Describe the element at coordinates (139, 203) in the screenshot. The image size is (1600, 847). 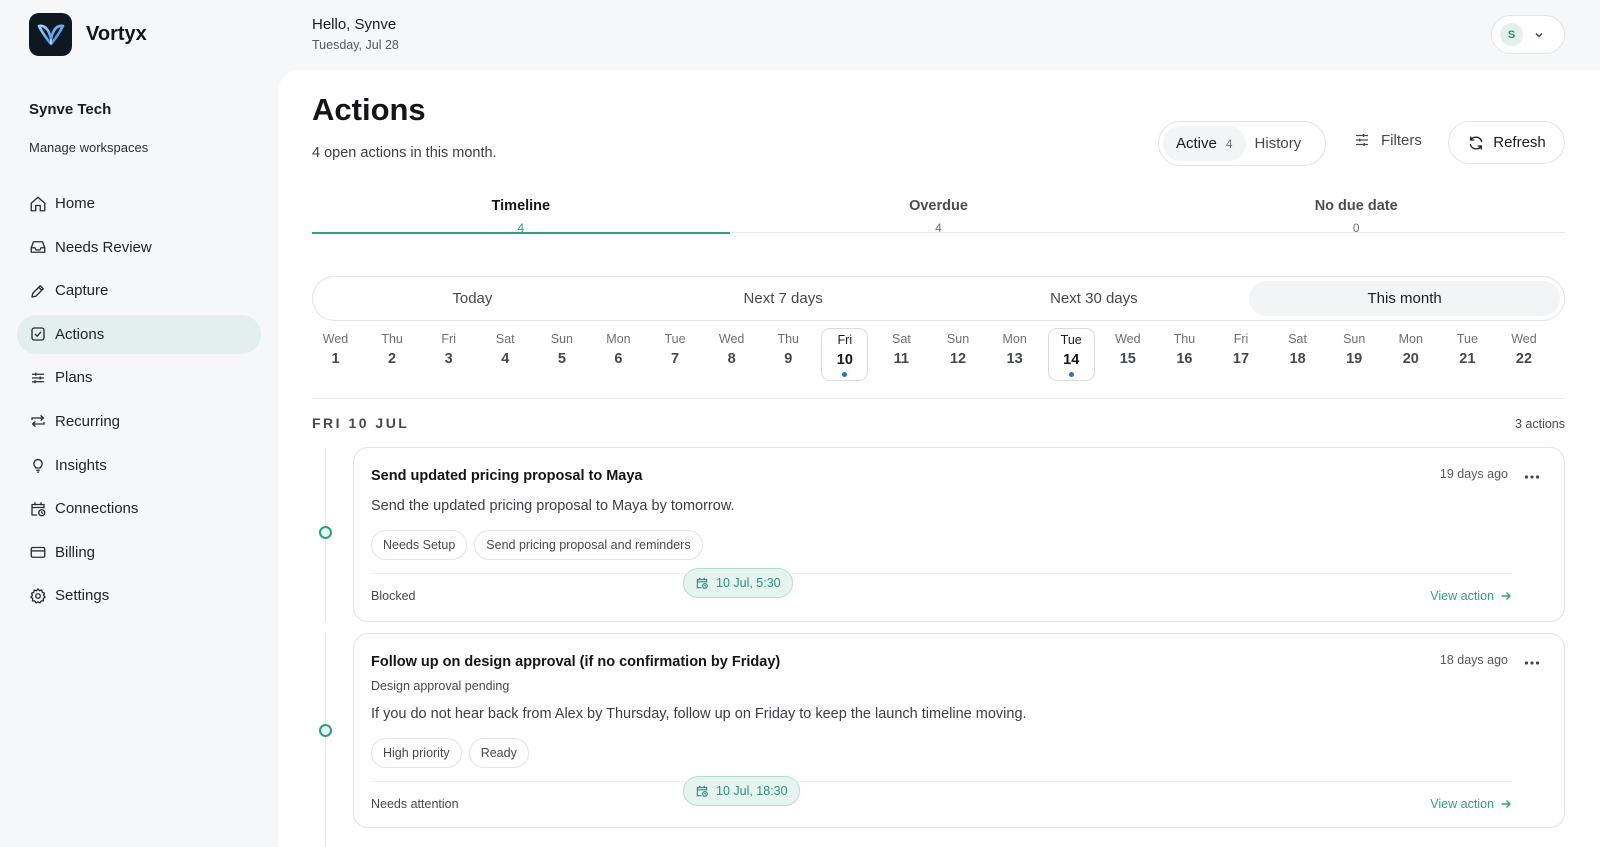
I see `sidebar-item-home: Home` at that location.